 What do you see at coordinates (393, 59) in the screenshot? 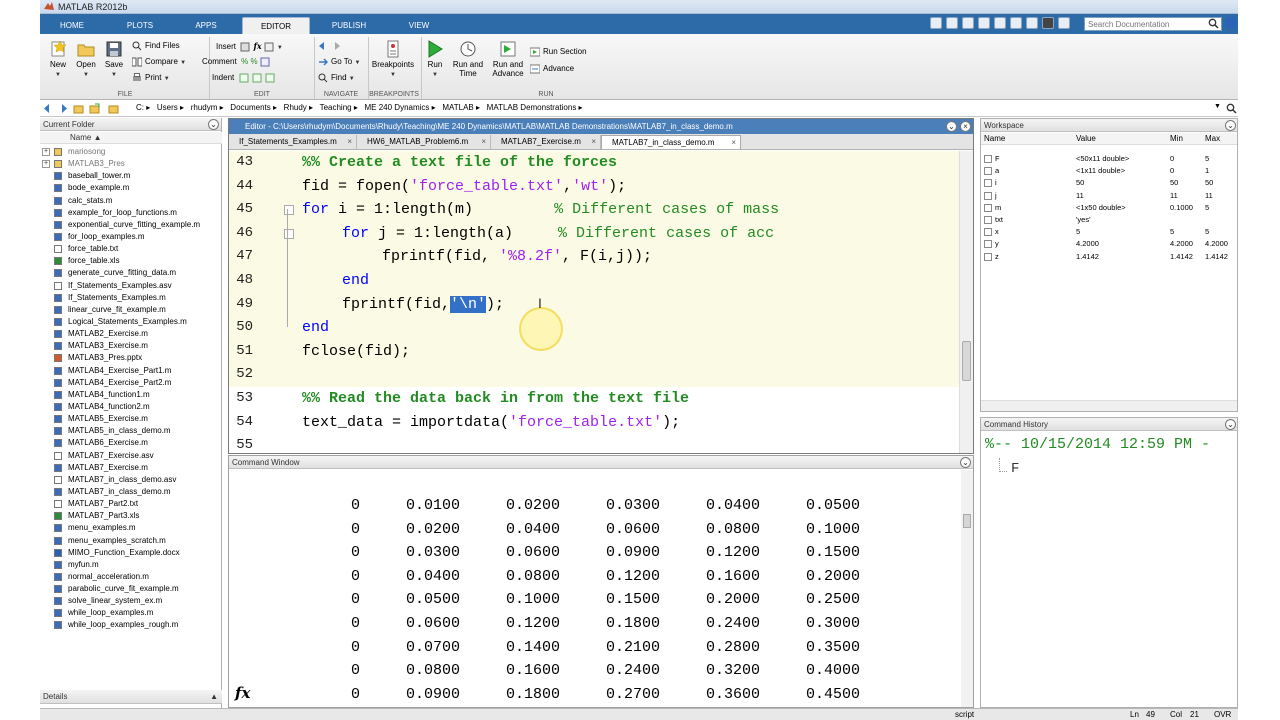
I see `breakpoints-button: Breakpoints ▼` at bounding box center [393, 59].